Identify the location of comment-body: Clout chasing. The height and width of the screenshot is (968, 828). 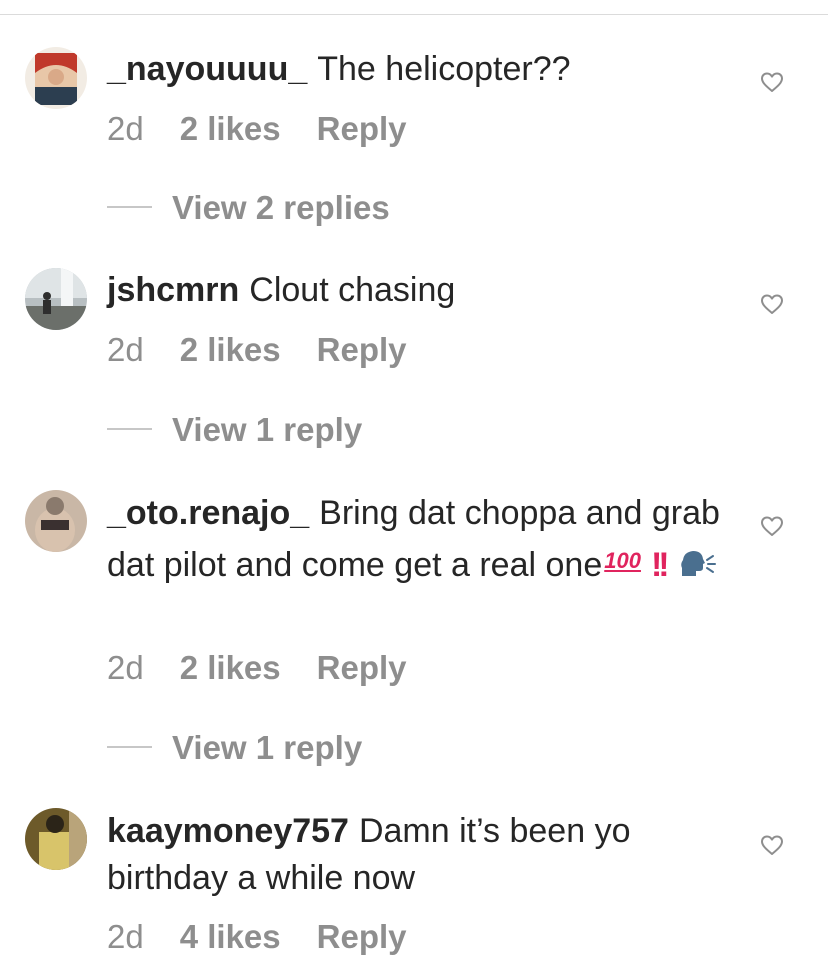
(352, 290).